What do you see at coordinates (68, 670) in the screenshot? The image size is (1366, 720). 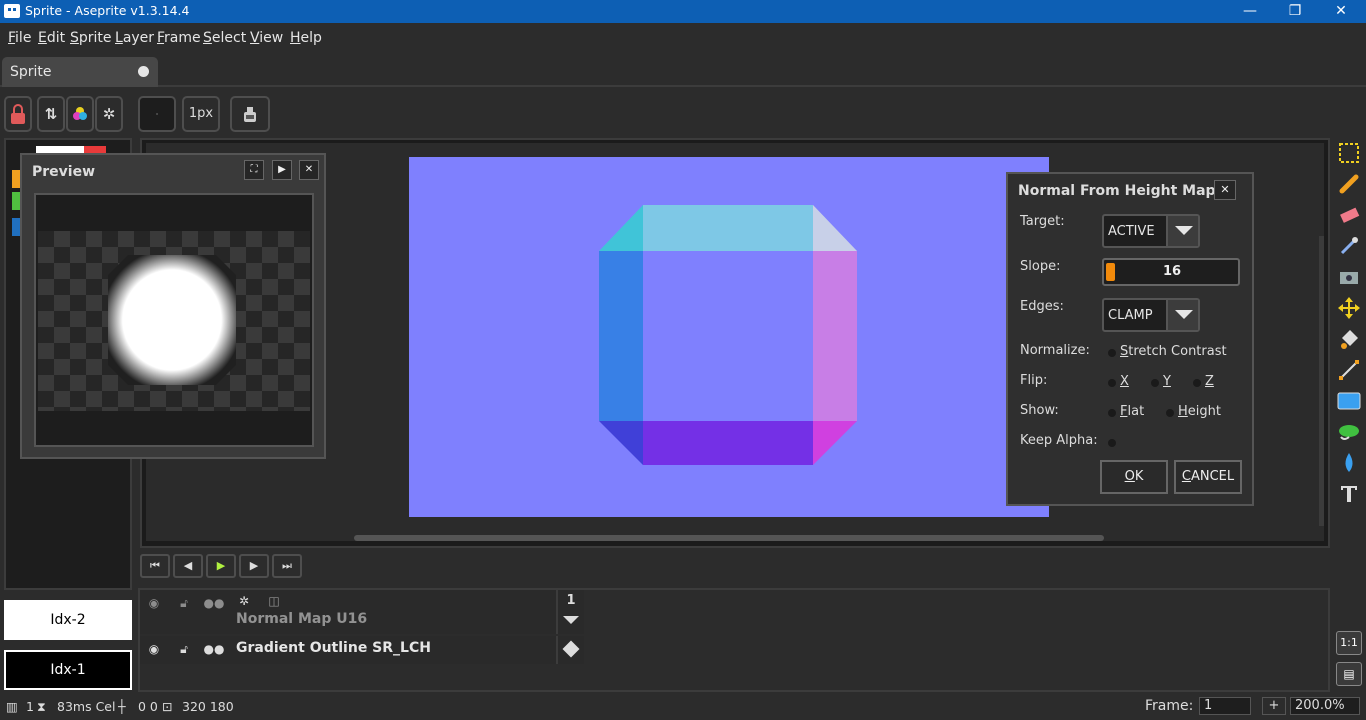 I see `background-color-box: Idx-1` at bounding box center [68, 670].